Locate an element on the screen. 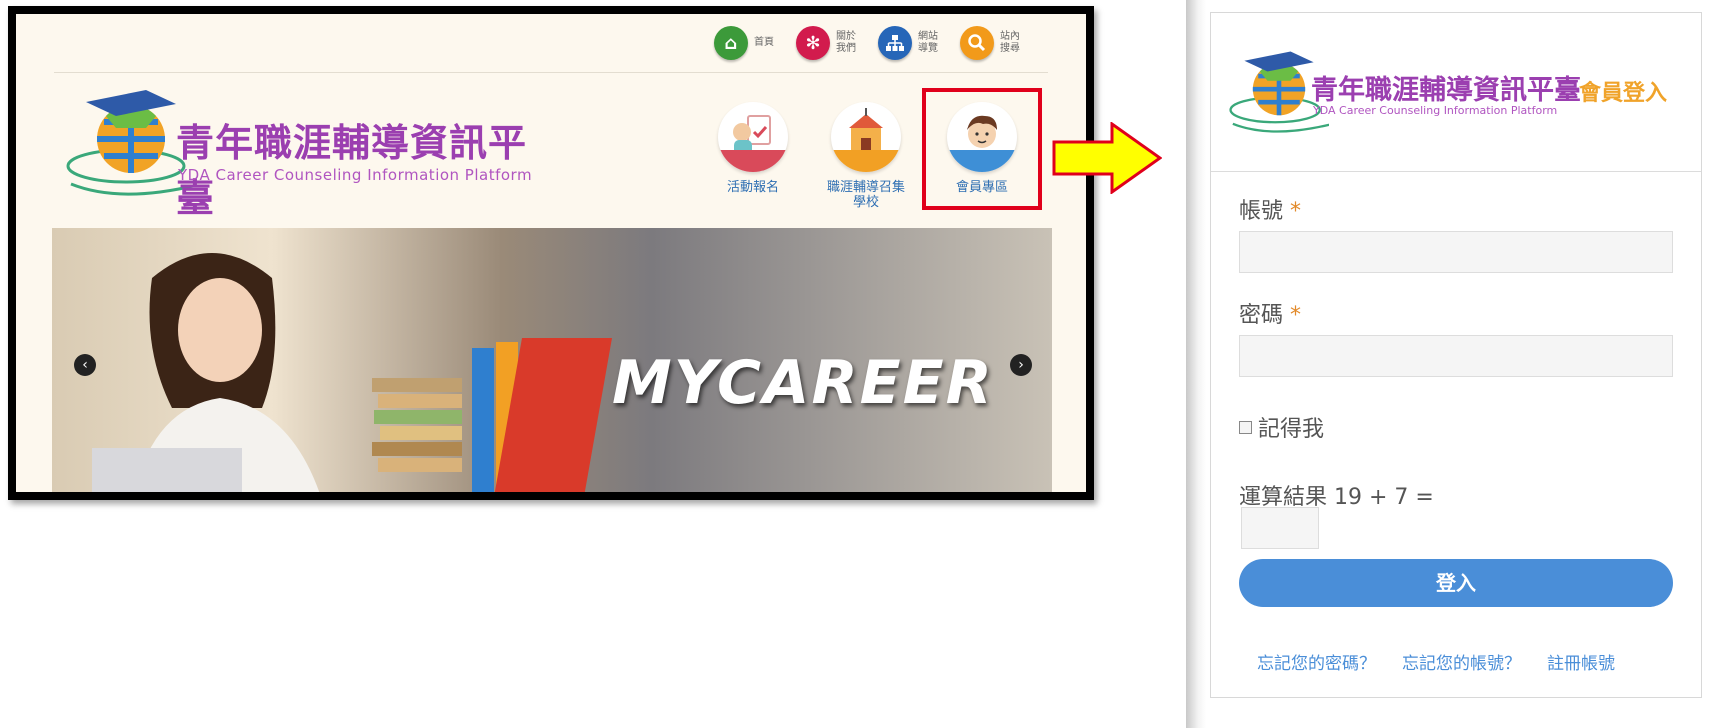 The width and height of the screenshot is (1723, 728). sitemap-icon is located at coordinates (895, 43).